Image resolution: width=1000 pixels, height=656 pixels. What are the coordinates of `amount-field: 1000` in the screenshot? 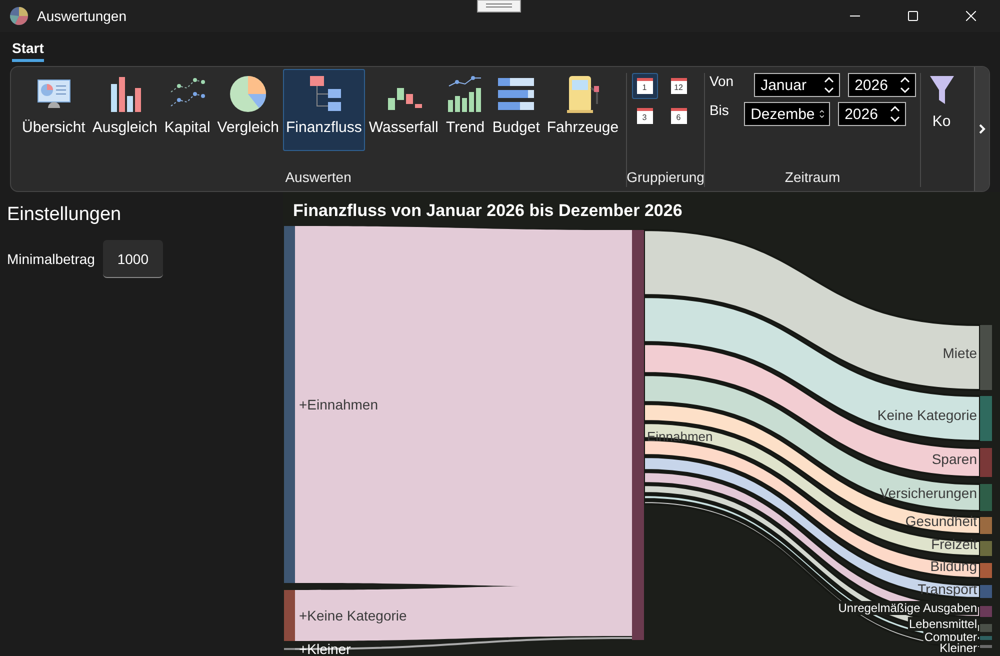 It's located at (132, 259).